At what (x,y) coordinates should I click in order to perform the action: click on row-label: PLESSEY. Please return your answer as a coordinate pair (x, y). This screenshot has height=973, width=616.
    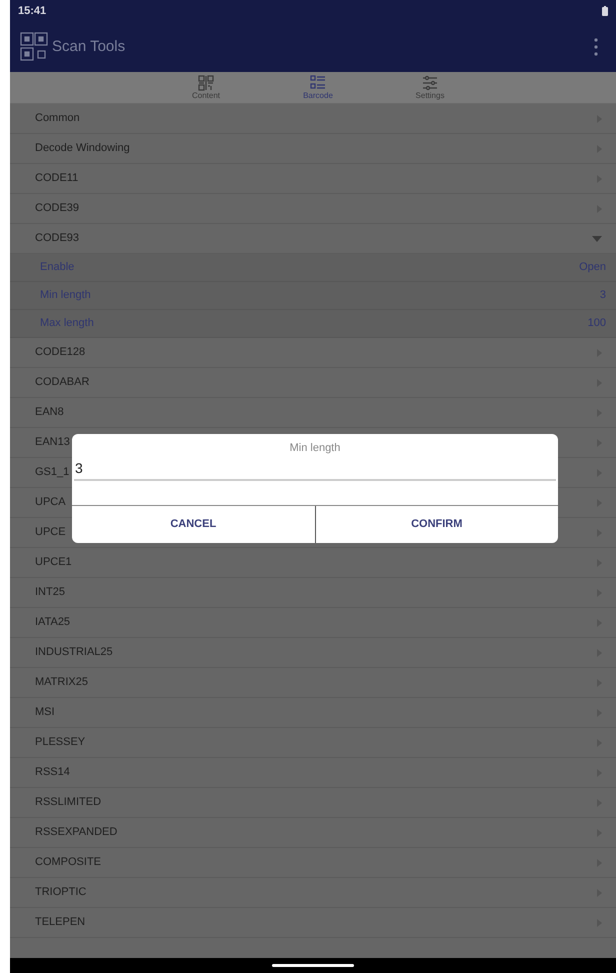
    Looking at the image, I should click on (60, 742).